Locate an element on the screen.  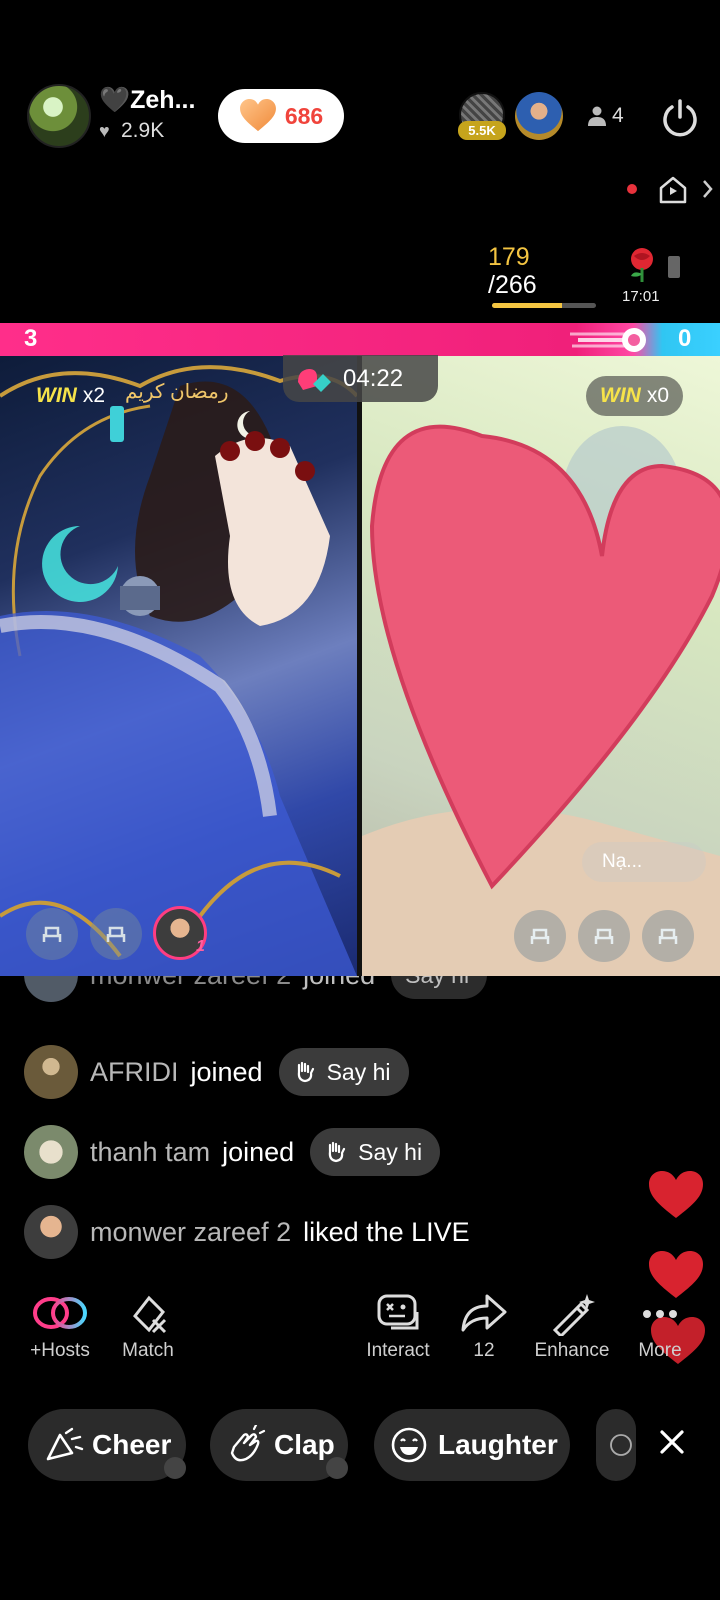
viewer-count-value: 4 is located at coordinates (618, 115).